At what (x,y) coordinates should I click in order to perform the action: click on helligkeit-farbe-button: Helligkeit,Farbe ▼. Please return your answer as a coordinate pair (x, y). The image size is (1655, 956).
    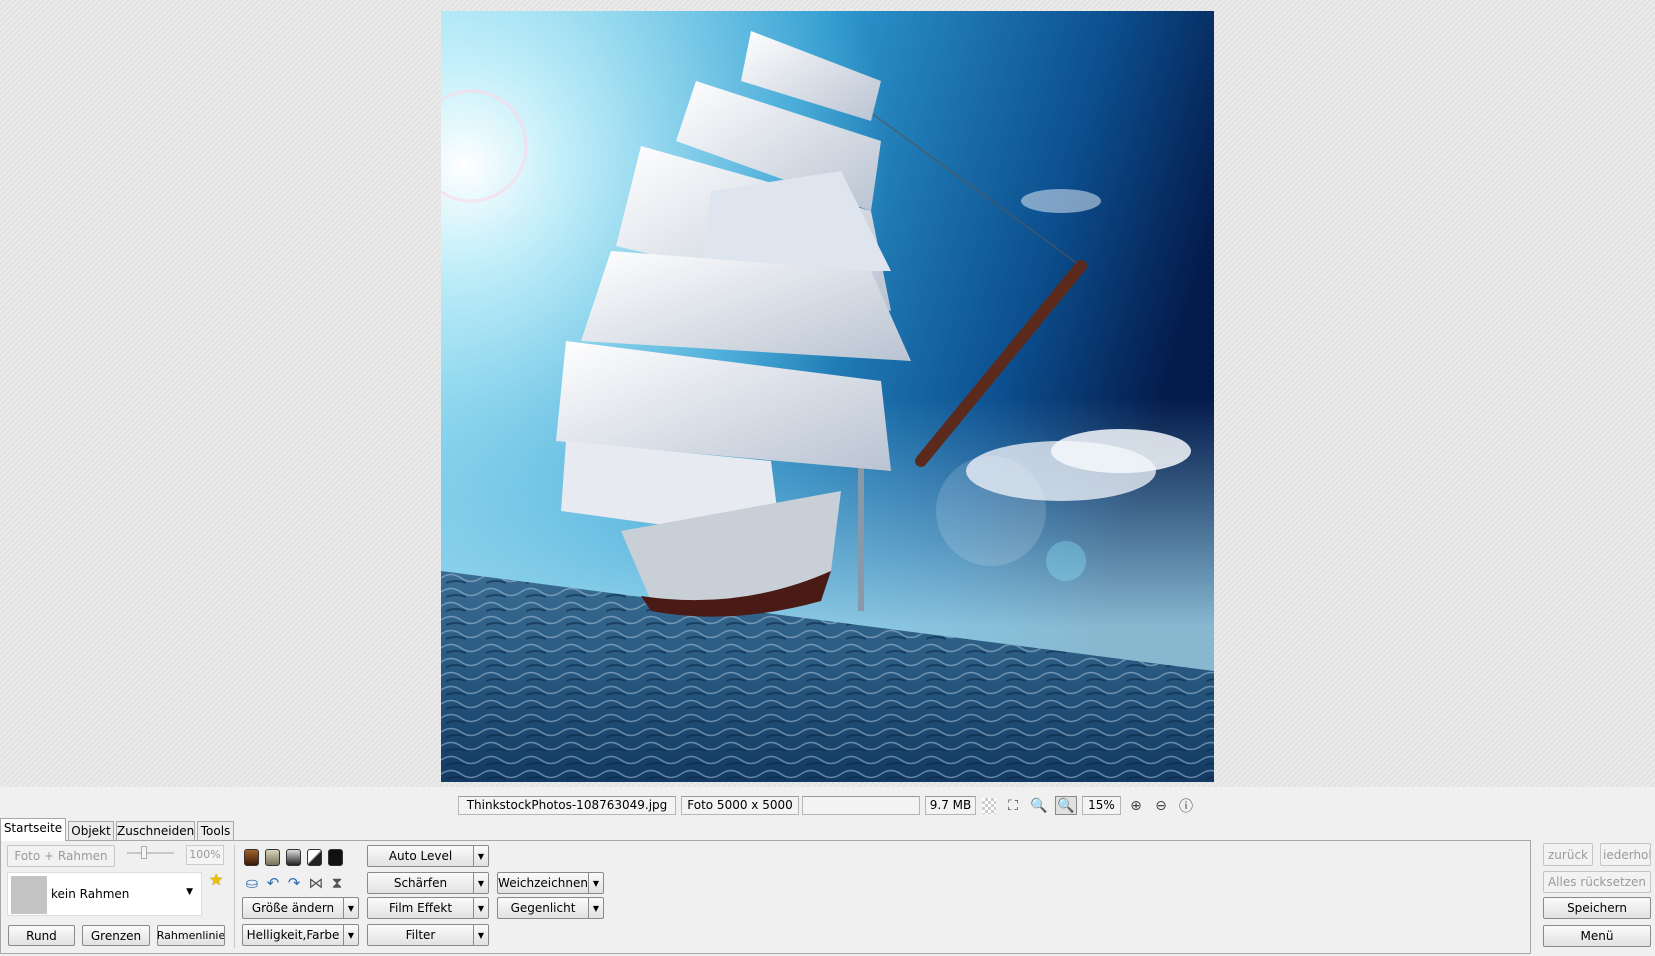
    Looking at the image, I should click on (300, 935).